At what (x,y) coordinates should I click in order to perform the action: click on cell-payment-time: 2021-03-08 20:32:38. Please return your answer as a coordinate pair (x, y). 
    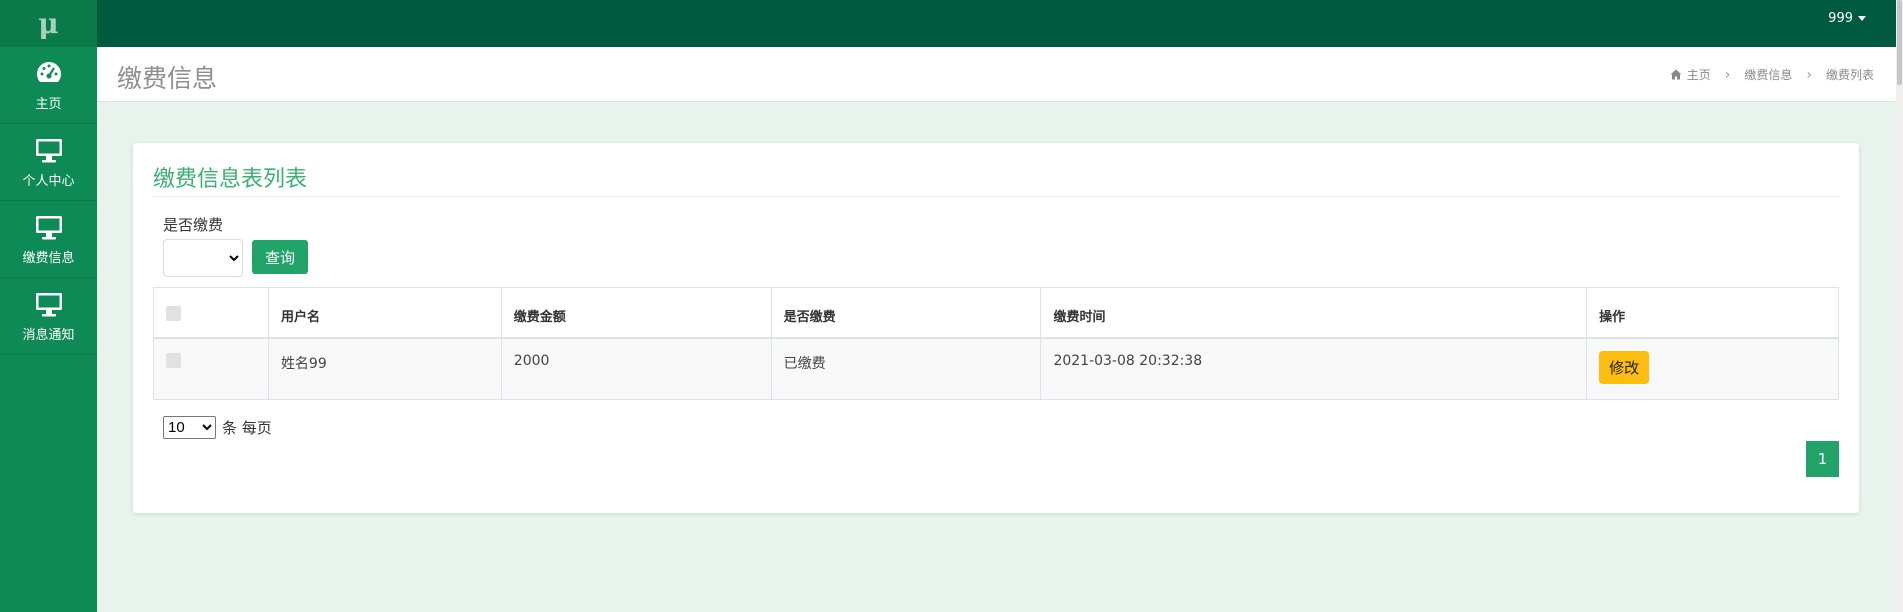
    Looking at the image, I should click on (1314, 368).